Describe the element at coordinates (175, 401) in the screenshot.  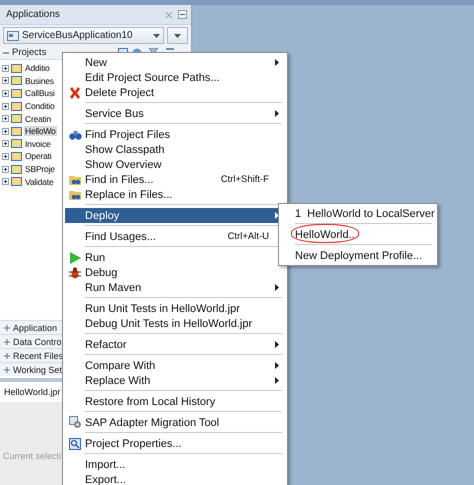
I see `menu-item: Restore from Local History` at that location.